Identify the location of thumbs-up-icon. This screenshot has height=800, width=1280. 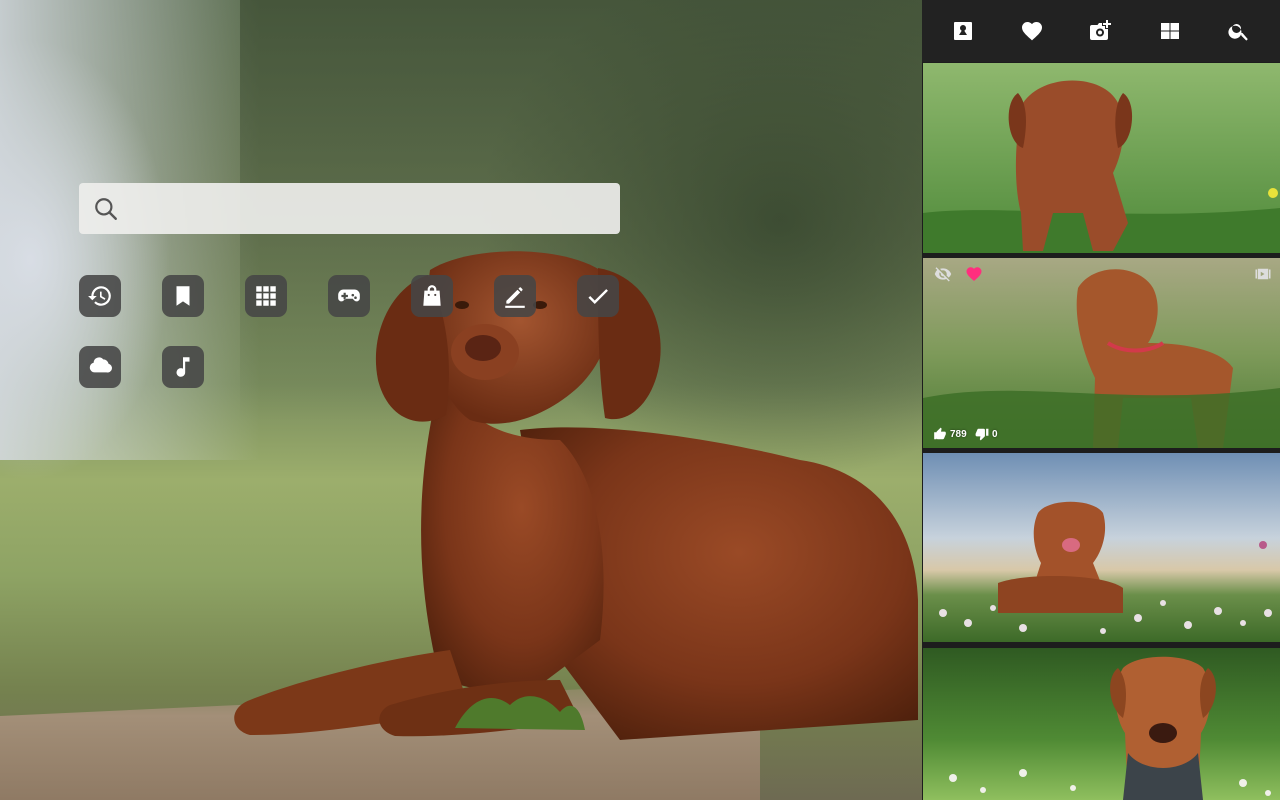
(940, 433).